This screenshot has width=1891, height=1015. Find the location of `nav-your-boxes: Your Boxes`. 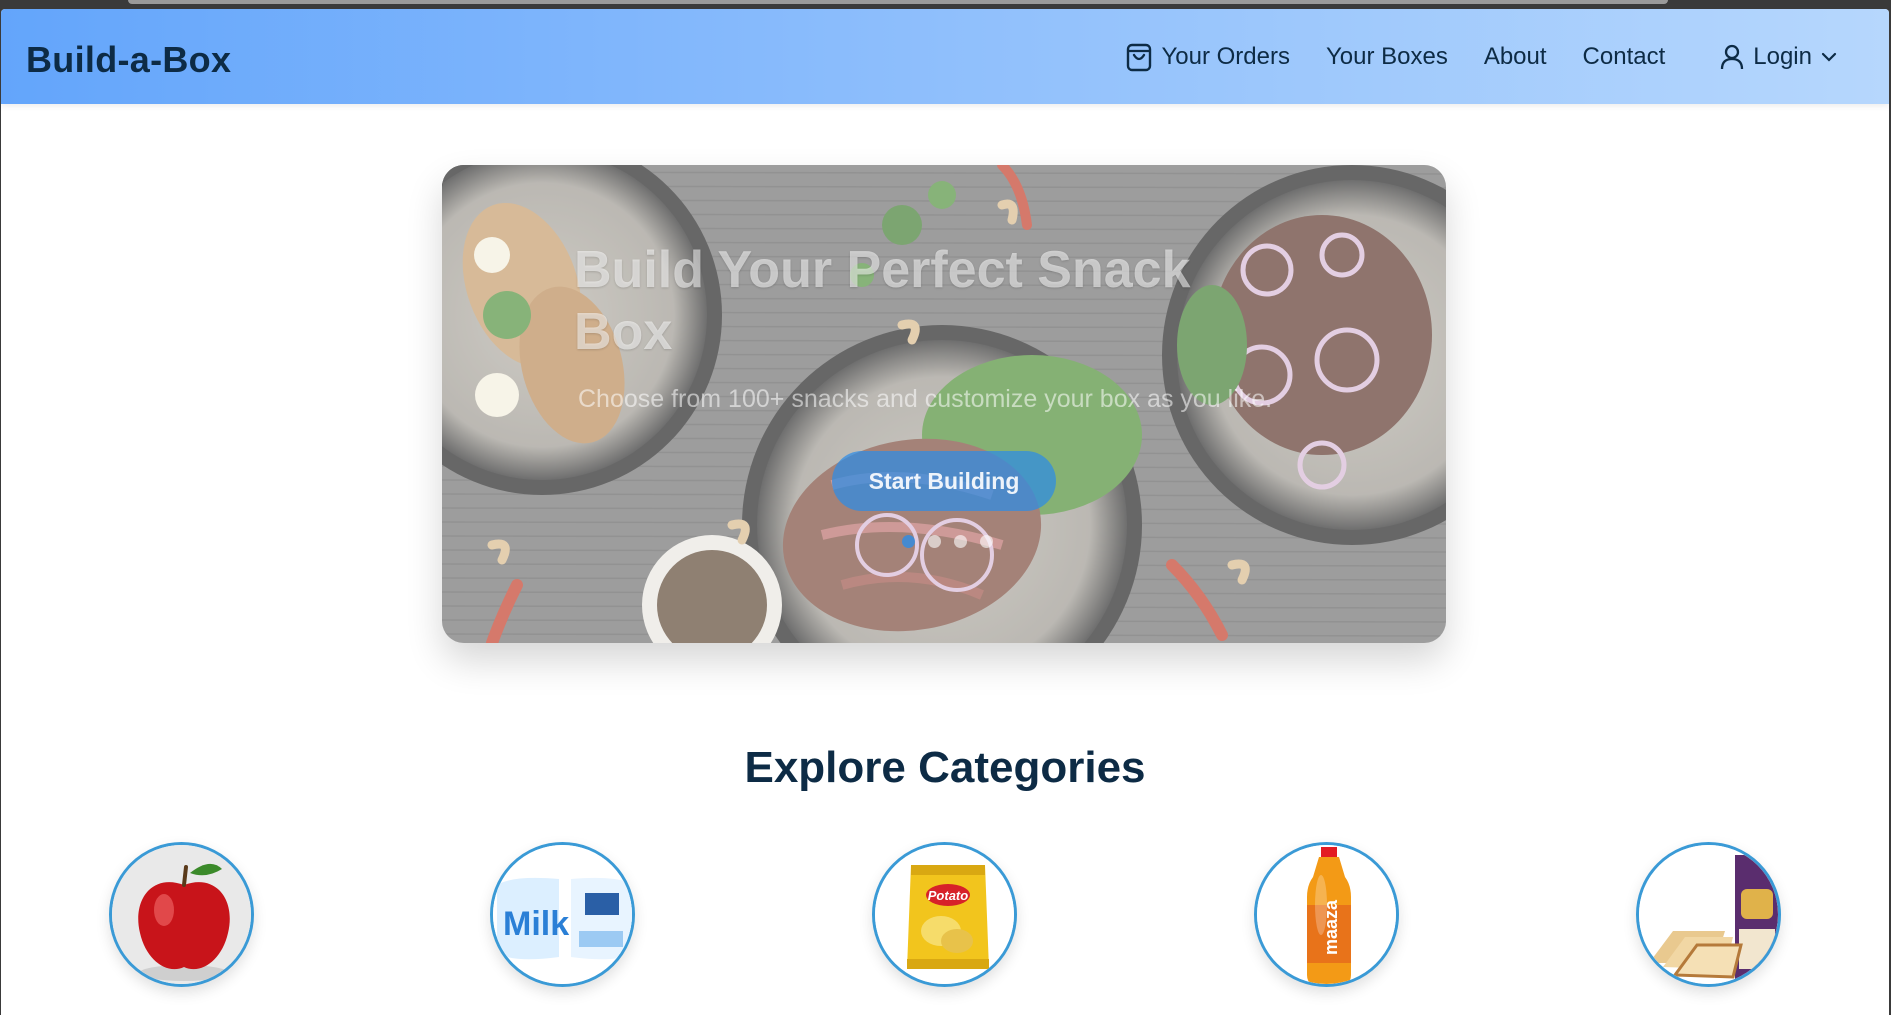

nav-your-boxes: Your Boxes is located at coordinates (1387, 57).